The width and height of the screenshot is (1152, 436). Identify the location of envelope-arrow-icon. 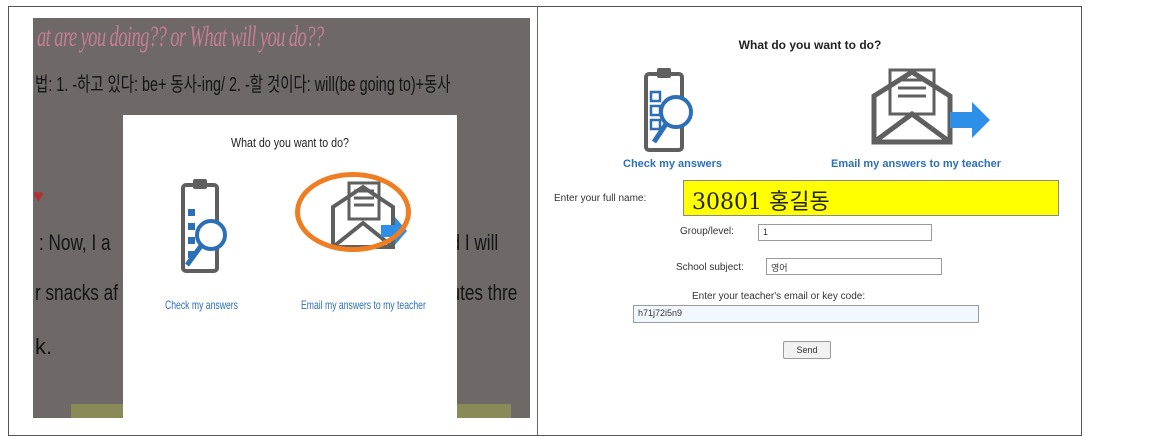
(931, 108).